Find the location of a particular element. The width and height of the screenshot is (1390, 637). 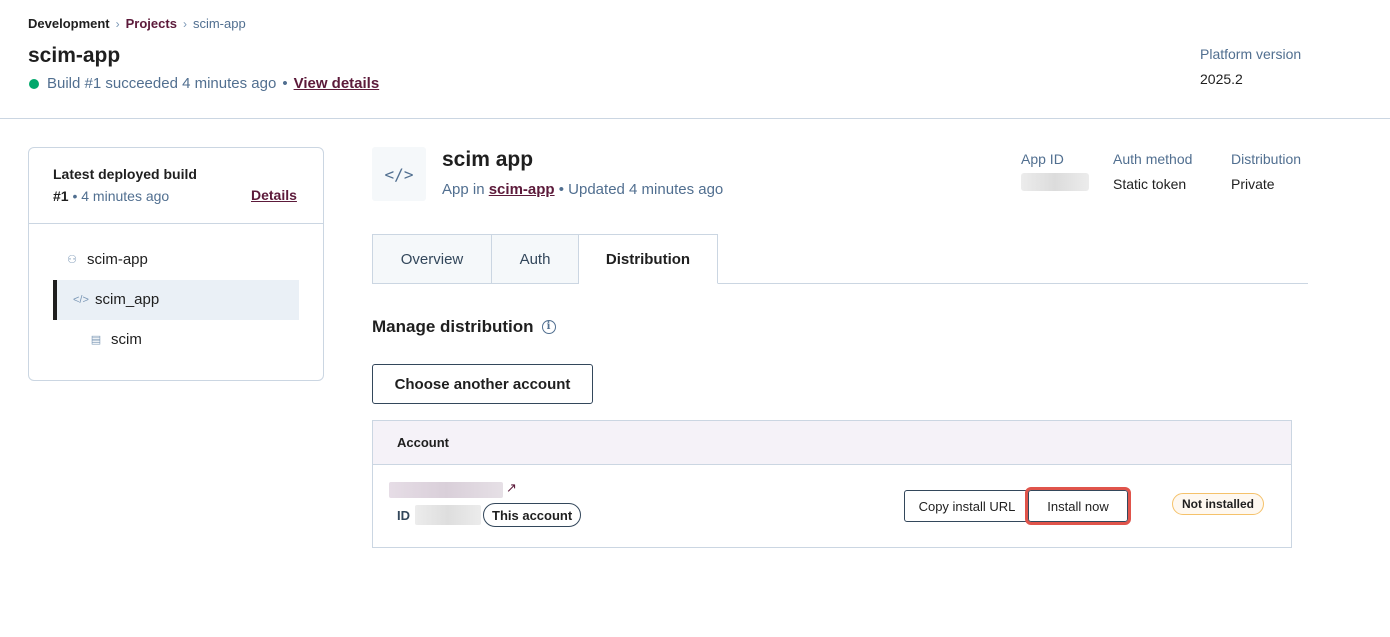

breadcrumb-development: Development is located at coordinates (69, 23).